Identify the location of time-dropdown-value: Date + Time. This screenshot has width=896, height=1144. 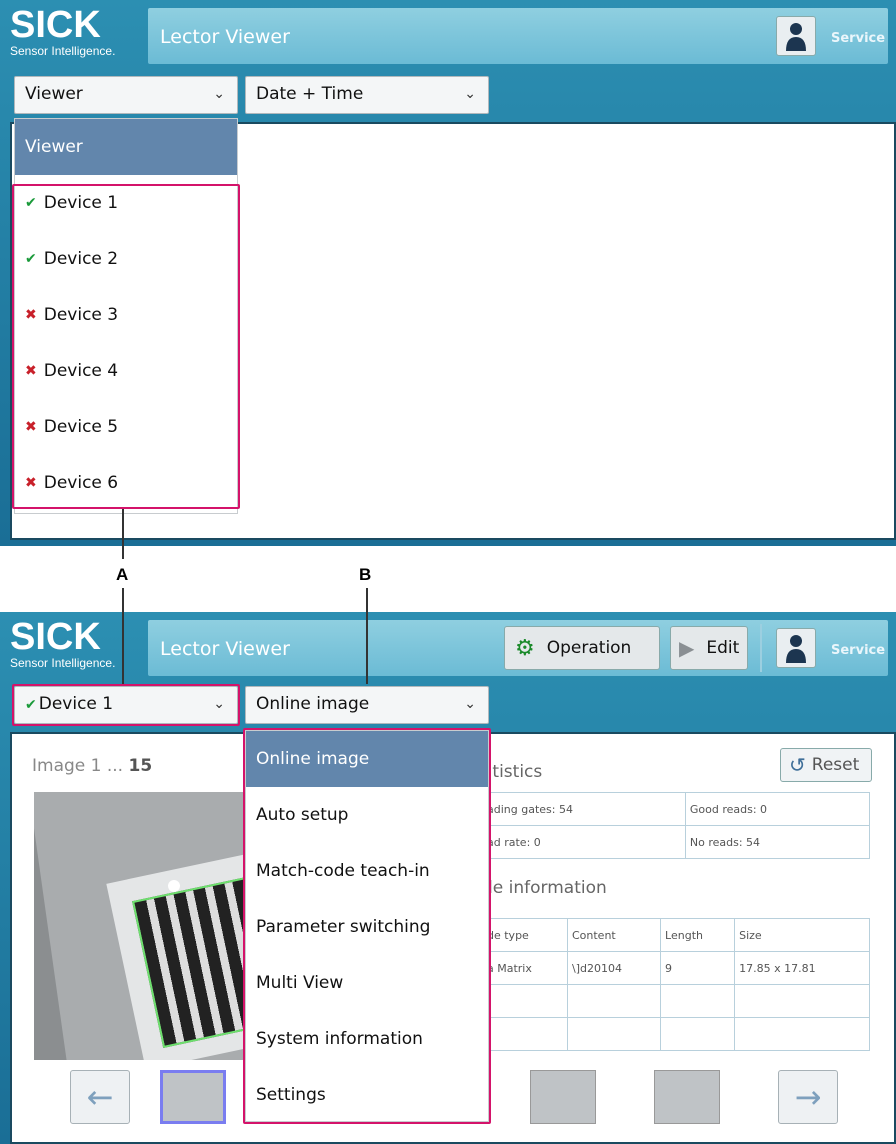
(310, 94).